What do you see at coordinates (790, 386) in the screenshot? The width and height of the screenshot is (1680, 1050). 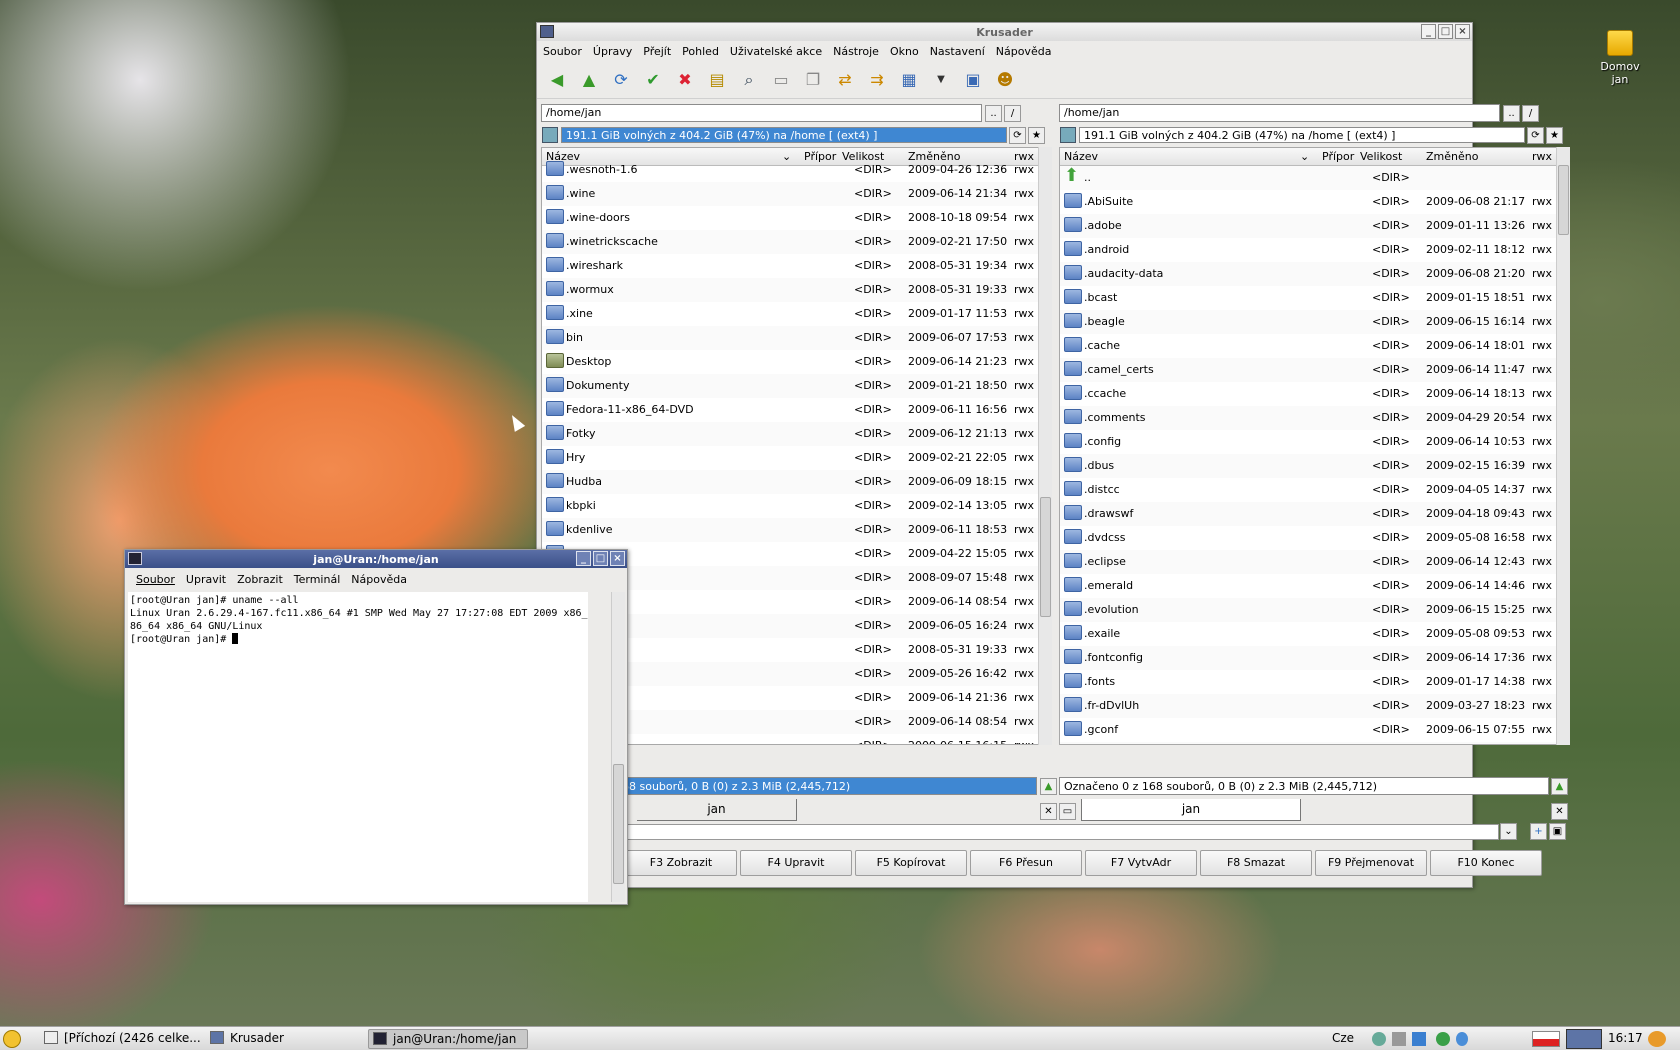 I see `file-row: Dokumenty <DIR> 2009-01-21 18:50 rwx` at bounding box center [790, 386].